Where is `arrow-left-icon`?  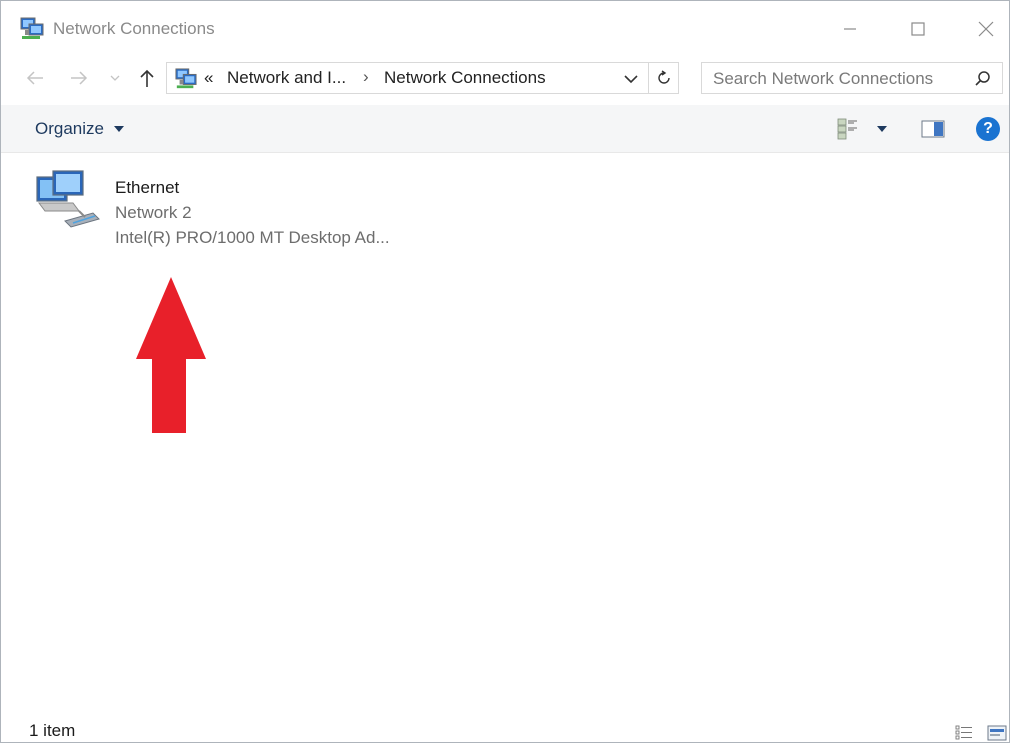 arrow-left-icon is located at coordinates (34, 78).